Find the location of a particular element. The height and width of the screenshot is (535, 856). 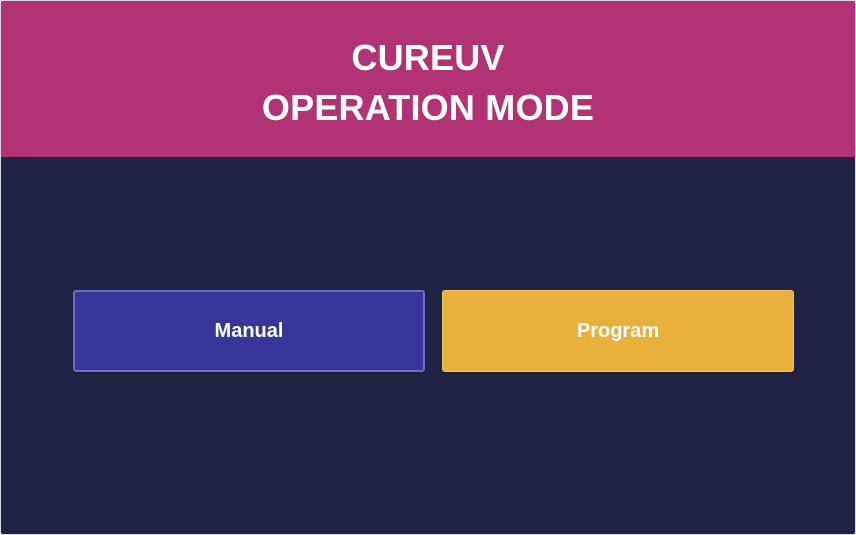

manual-mode-button: Manual is located at coordinates (249, 331).